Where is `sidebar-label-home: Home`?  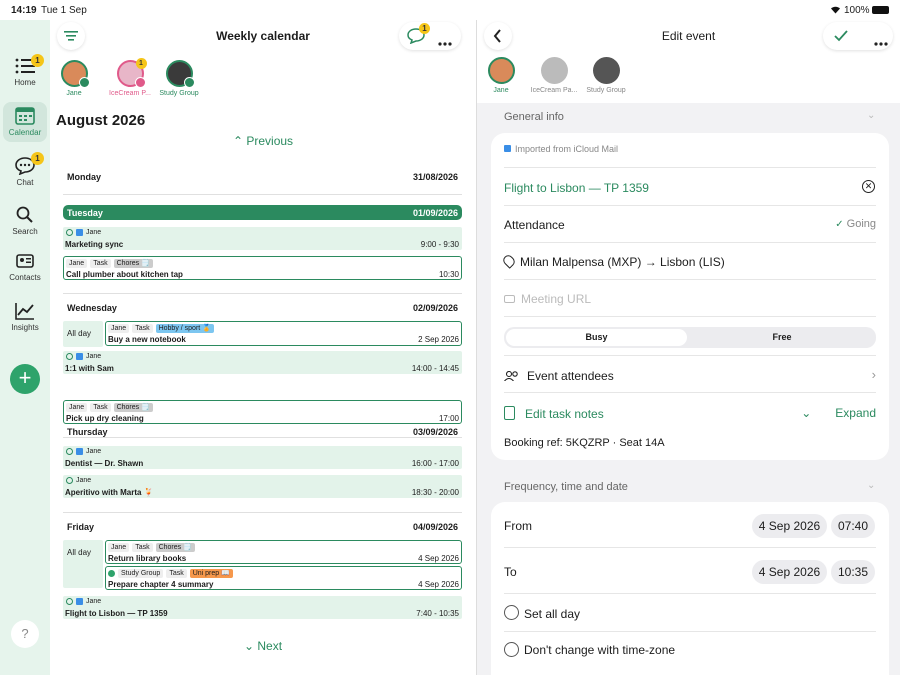 sidebar-label-home: Home is located at coordinates (25, 82).